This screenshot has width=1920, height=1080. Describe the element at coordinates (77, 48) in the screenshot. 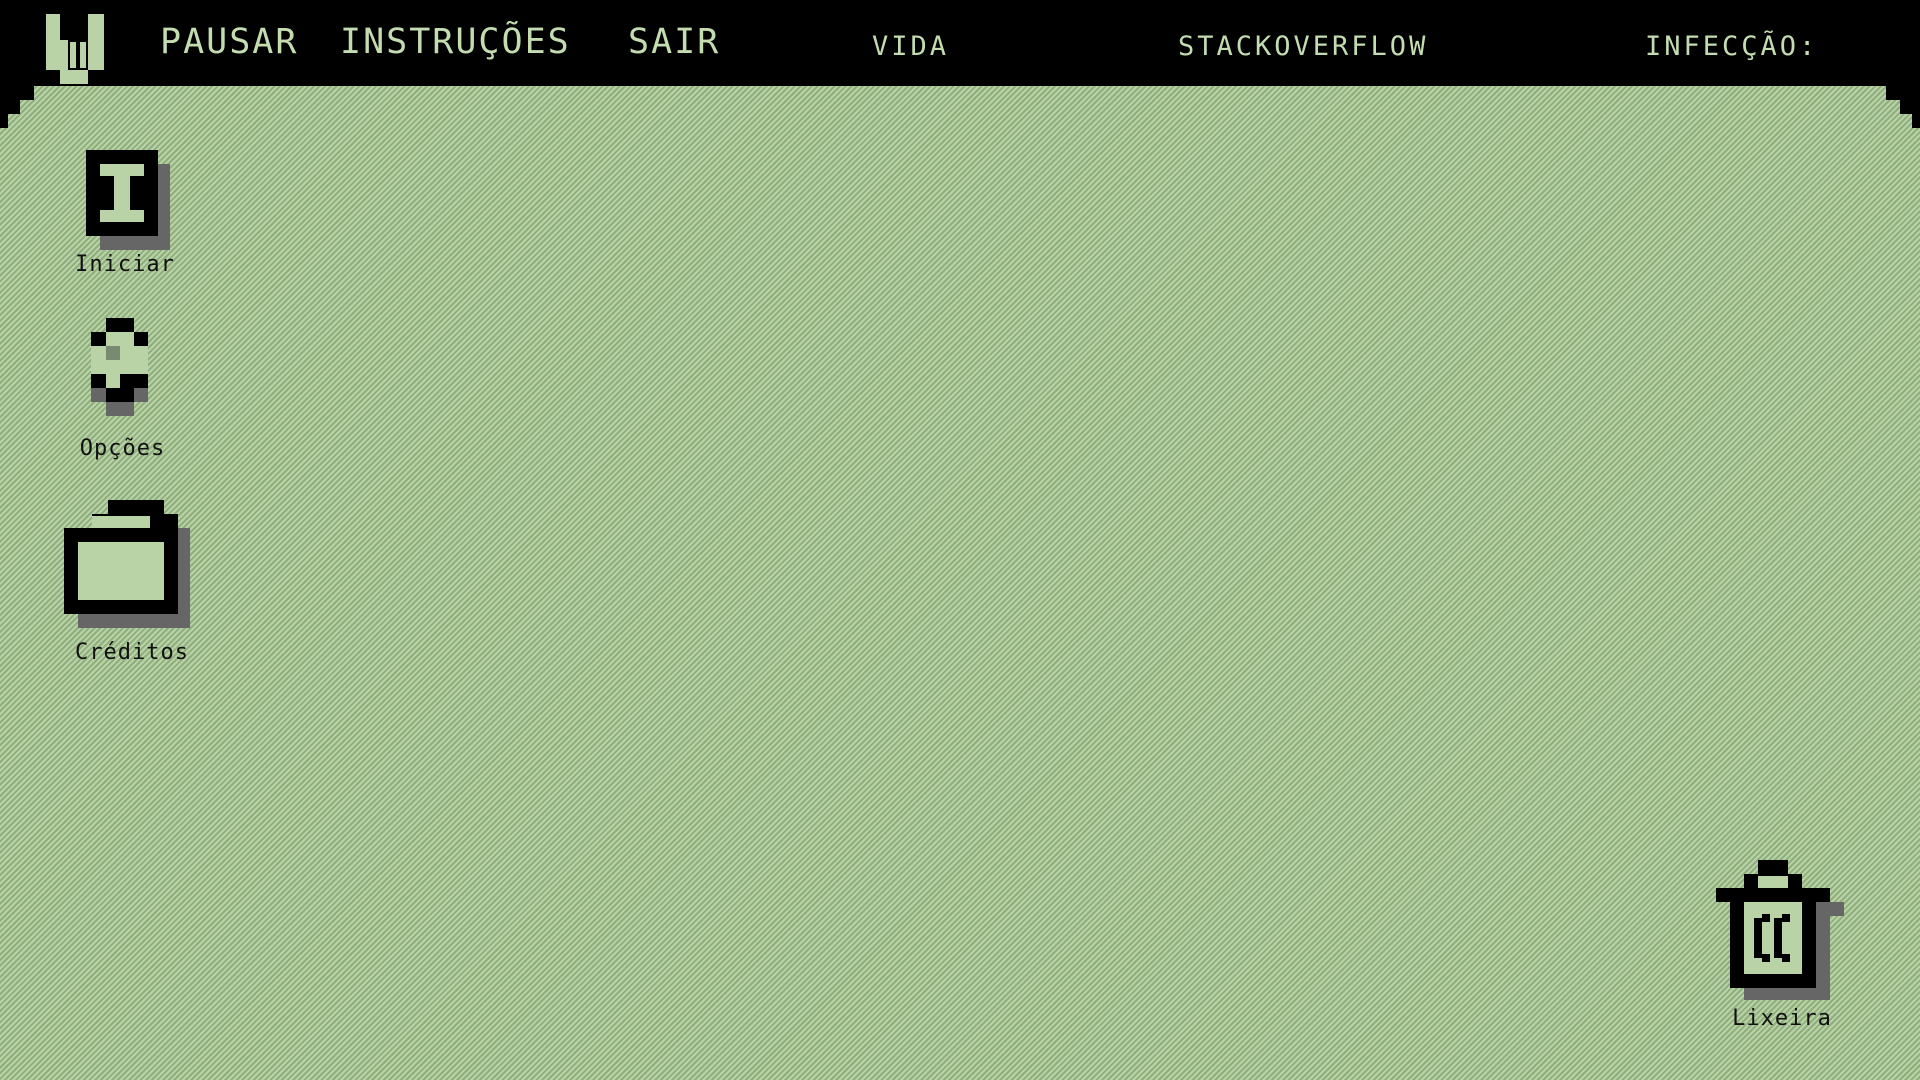

I see `pixel-hand-logo-icon` at that location.